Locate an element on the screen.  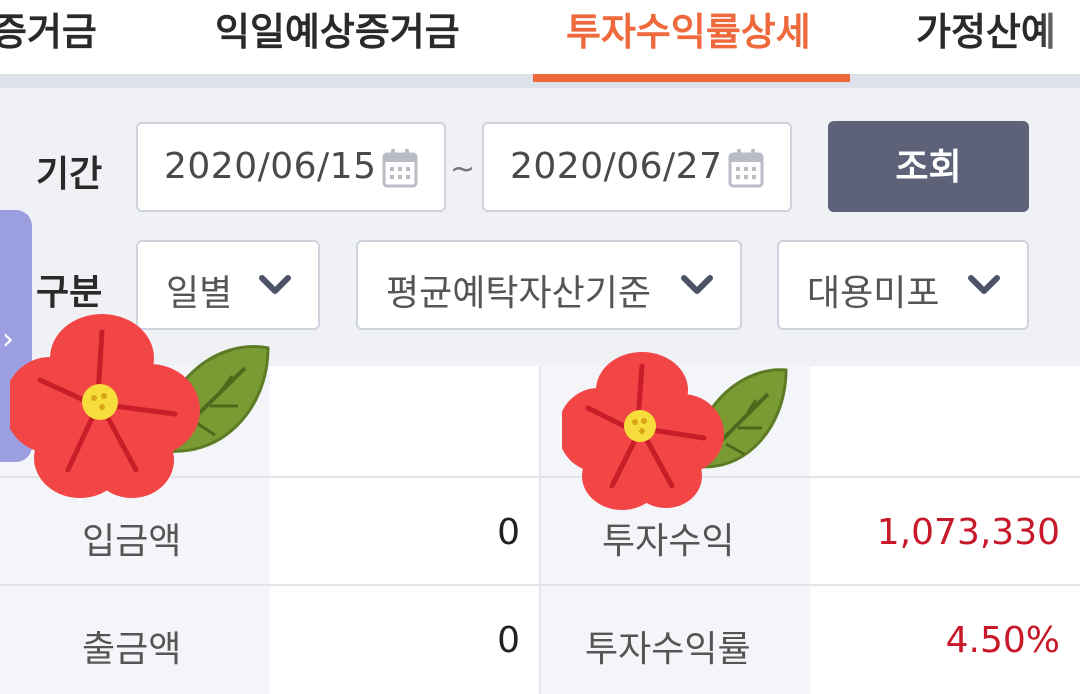
tab-bar: 증거금 익일예상증거금 투자수익률상세 가정산예 is located at coordinates (540, 44).